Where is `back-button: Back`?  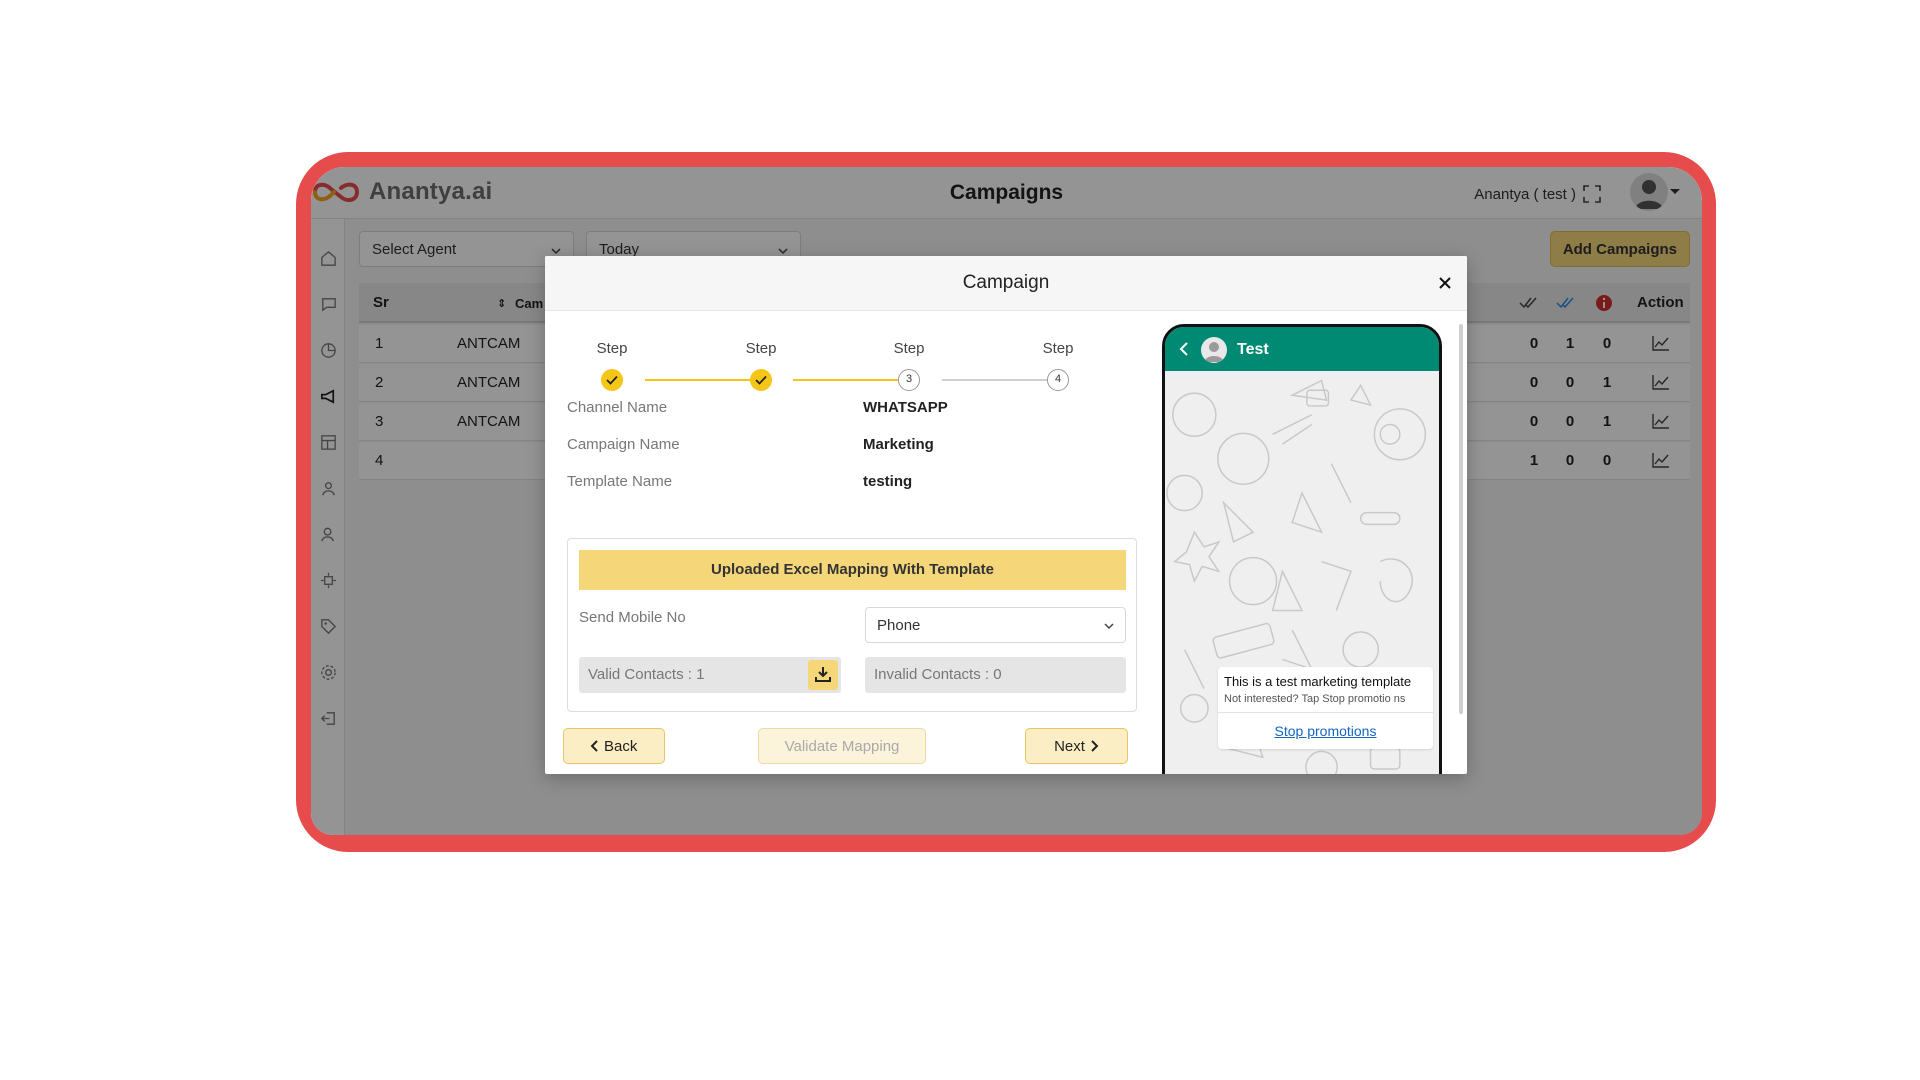
back-button: Back is located at coordinates (614, 746).